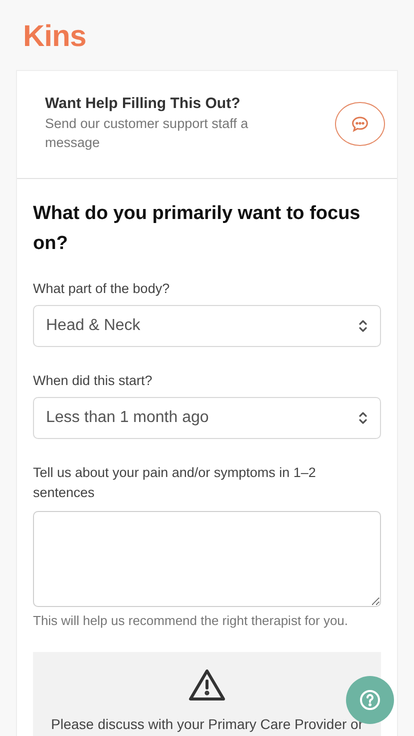 The height and width of the screenshot is (736, 414). What do you see at coordinates (55, 34) in the screenshot?
I see `logo: Kins` at bounding box center [55, 34].